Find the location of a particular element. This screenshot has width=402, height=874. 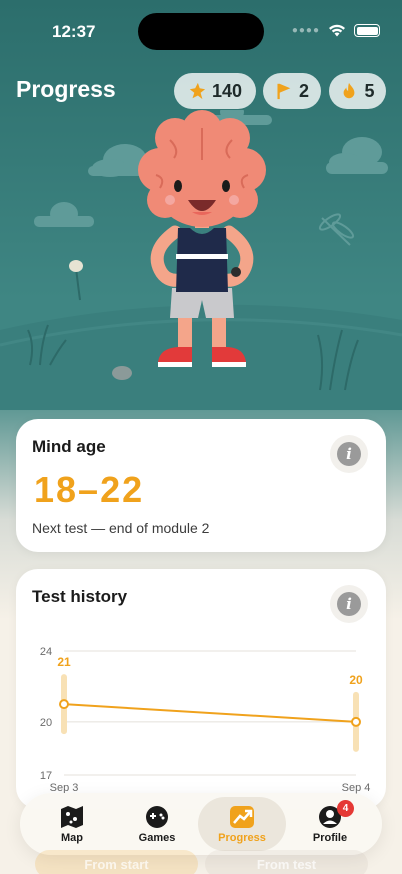

info-icon: i is located at coordinates (349, 454).